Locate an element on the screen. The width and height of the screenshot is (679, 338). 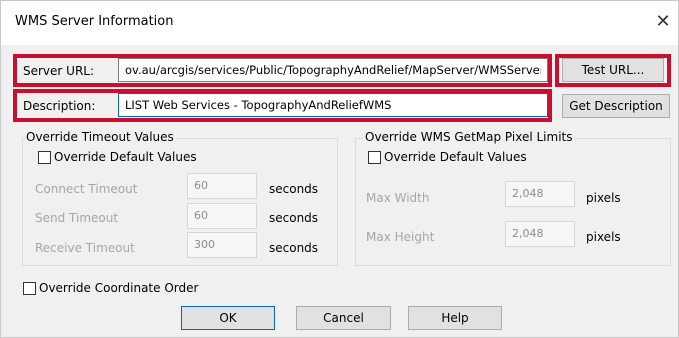
max-height-label: Max Height is located at coordinates (400, 237).